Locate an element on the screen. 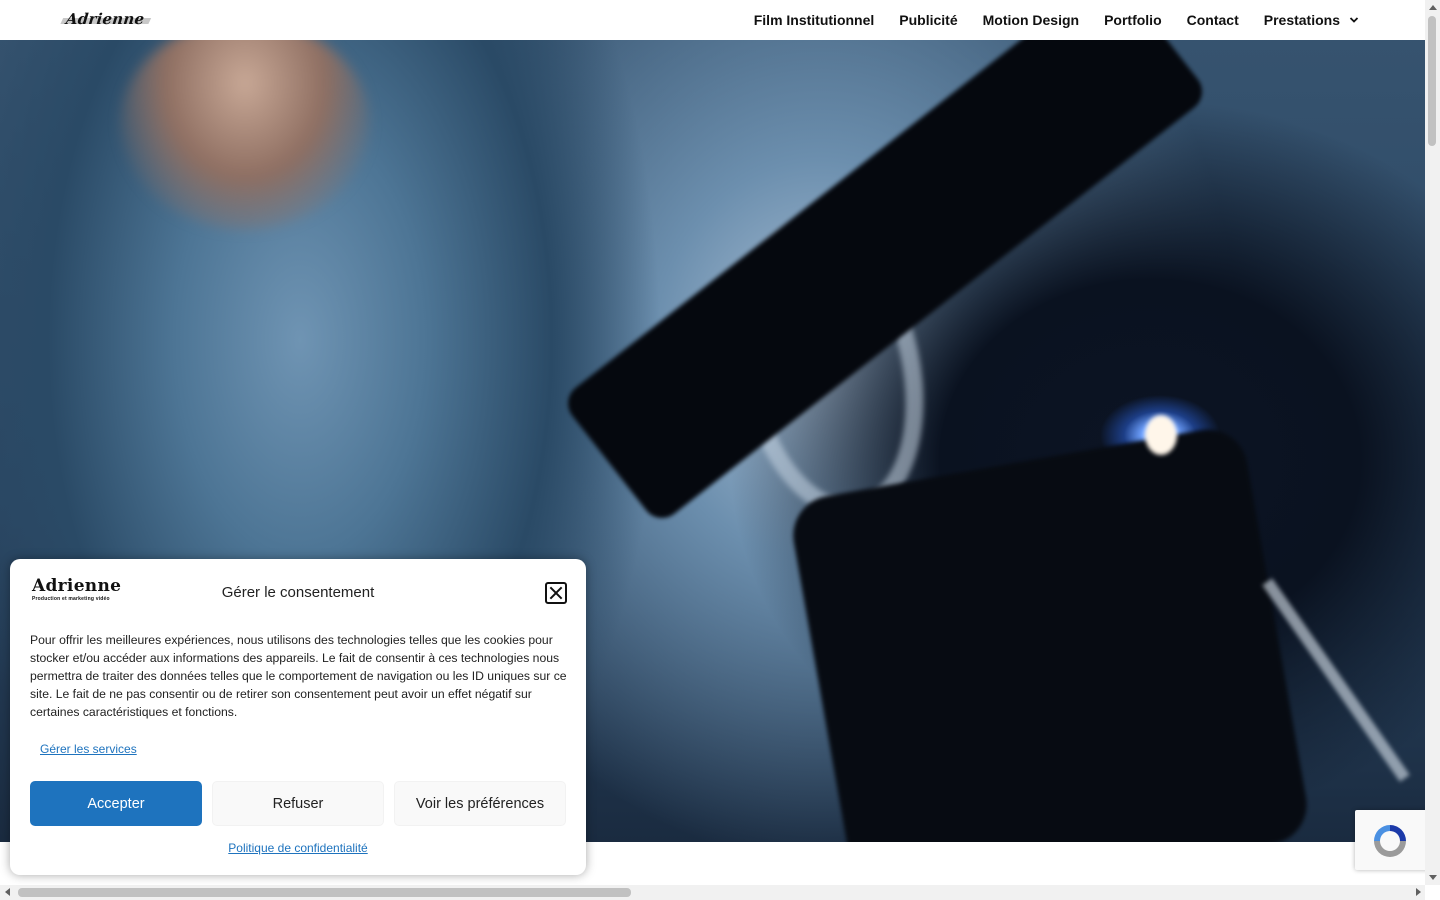 The height and width of the screenshot is (900, 1440). privacy-policy-link-wrapper: Politique de confidentialité is located at coordinates (298, 848).